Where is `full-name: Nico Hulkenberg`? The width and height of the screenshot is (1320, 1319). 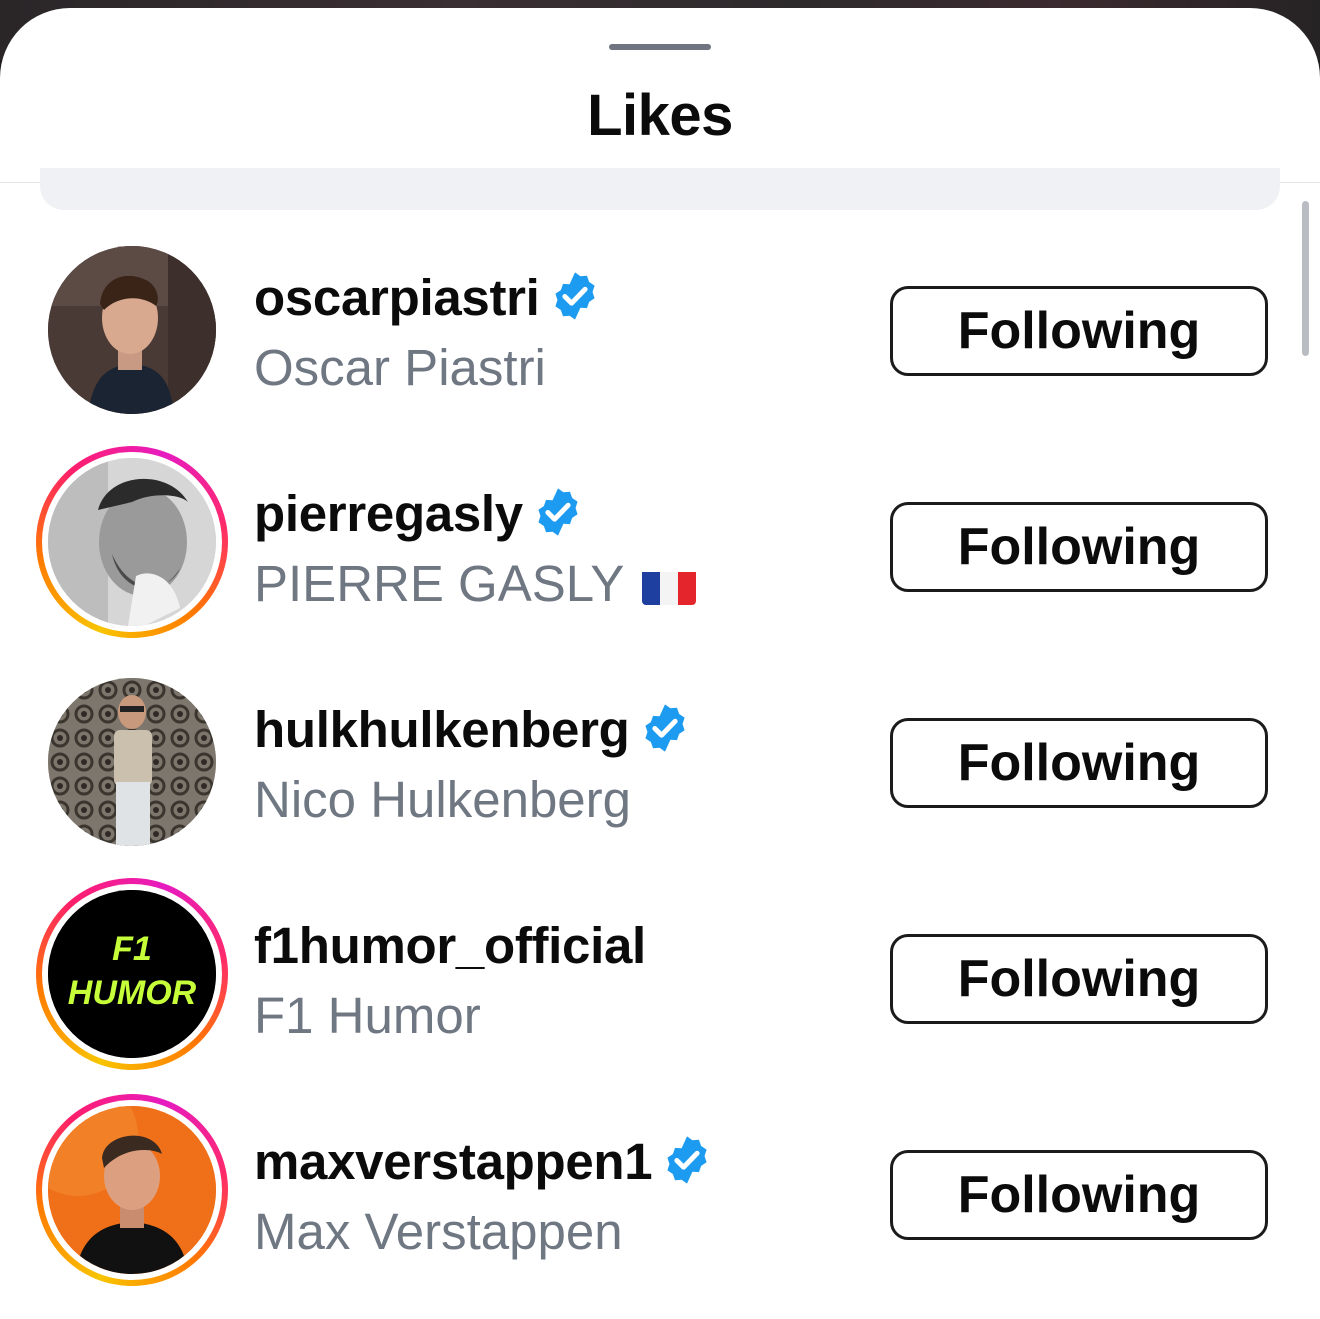 full-name: Nico Hulkenberg is located at coordinates (443, 799).